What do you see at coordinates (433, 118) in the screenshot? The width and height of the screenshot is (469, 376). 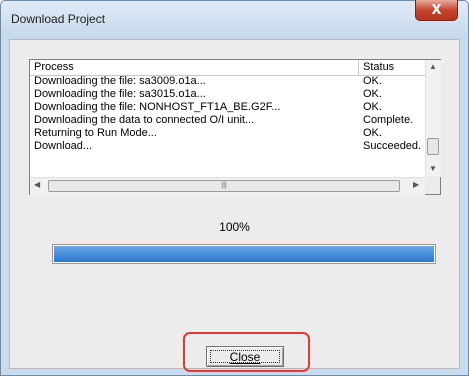 I see `vertical-scrollbar: ▲ ▼` at bounding box center [433, 118].